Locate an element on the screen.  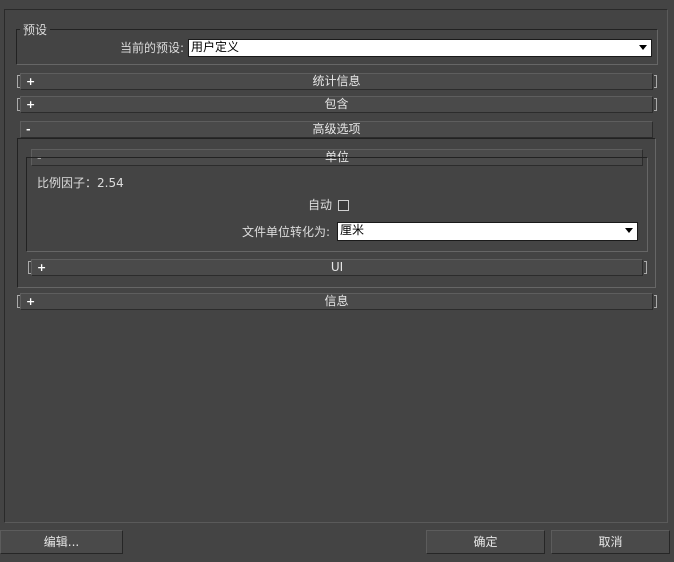
rollout-advanced-options: - 高级选项 is located at coordinates (336, 129).